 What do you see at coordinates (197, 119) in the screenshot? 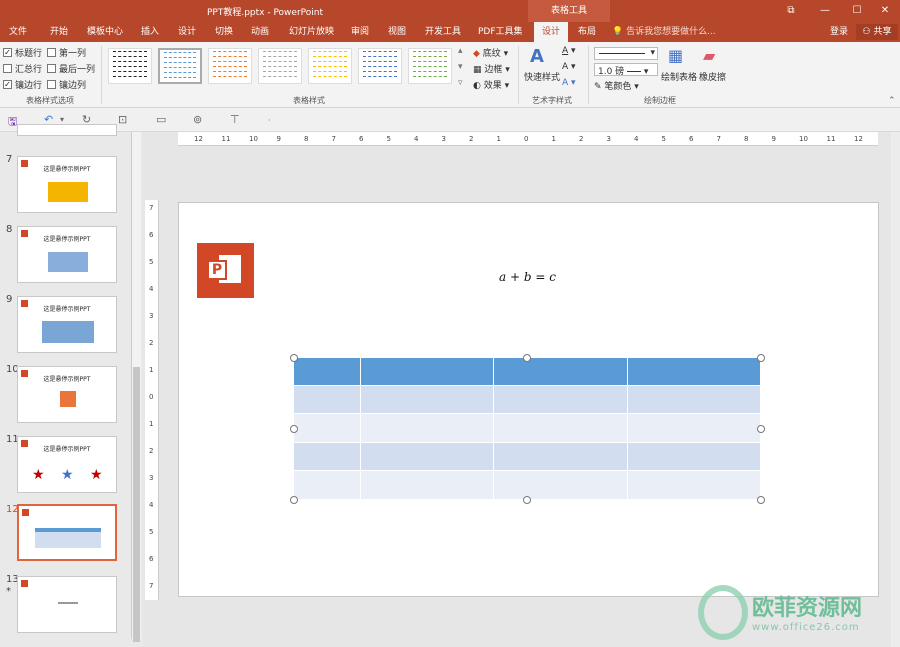
I see `slideshow-icon: ⊚` at bounding box center [197, 119].